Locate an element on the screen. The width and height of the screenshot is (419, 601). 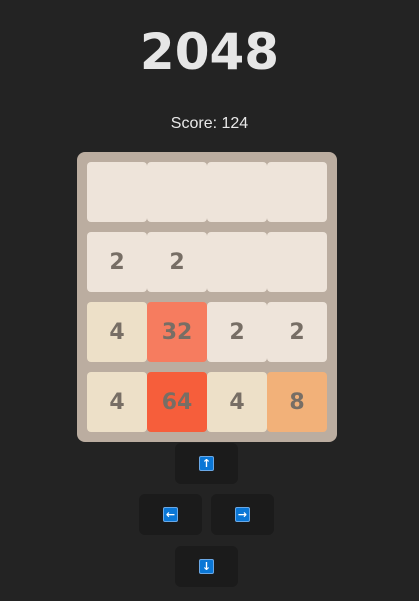
tile-r0-c1 is located at coordinates (177, 192).